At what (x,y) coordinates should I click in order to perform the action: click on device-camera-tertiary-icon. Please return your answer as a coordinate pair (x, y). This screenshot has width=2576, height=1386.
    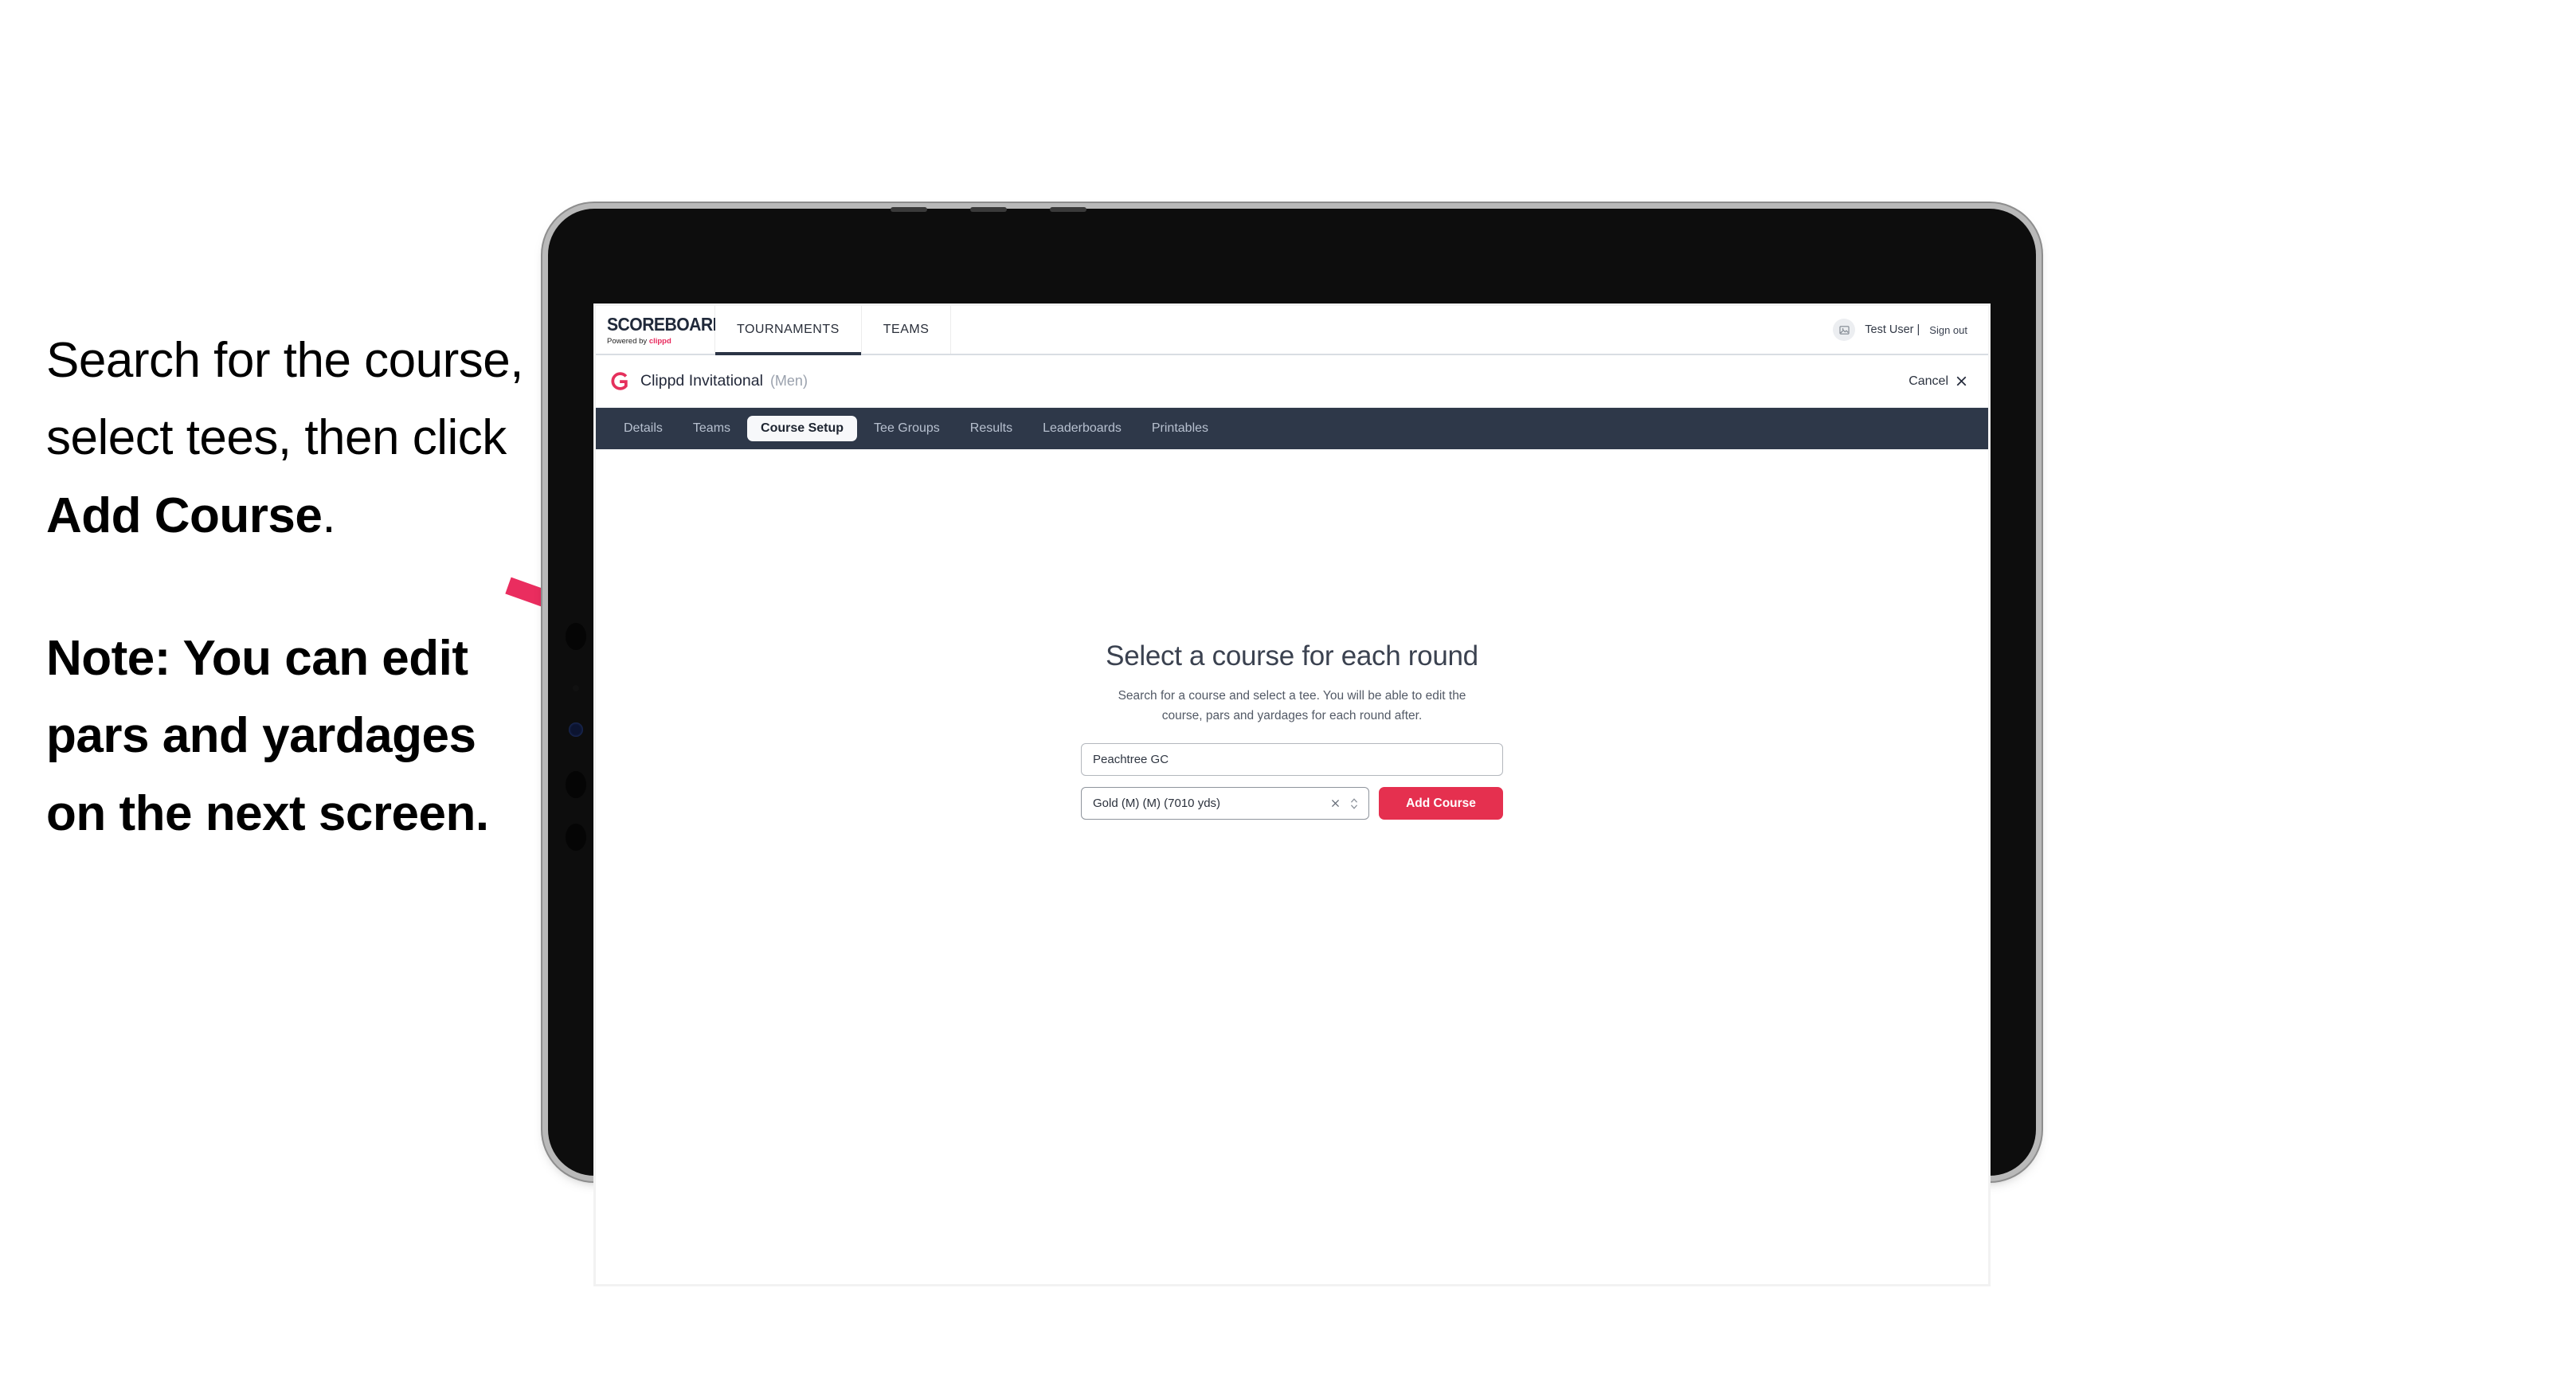
    Looking at the image, I should click on (576, 837).